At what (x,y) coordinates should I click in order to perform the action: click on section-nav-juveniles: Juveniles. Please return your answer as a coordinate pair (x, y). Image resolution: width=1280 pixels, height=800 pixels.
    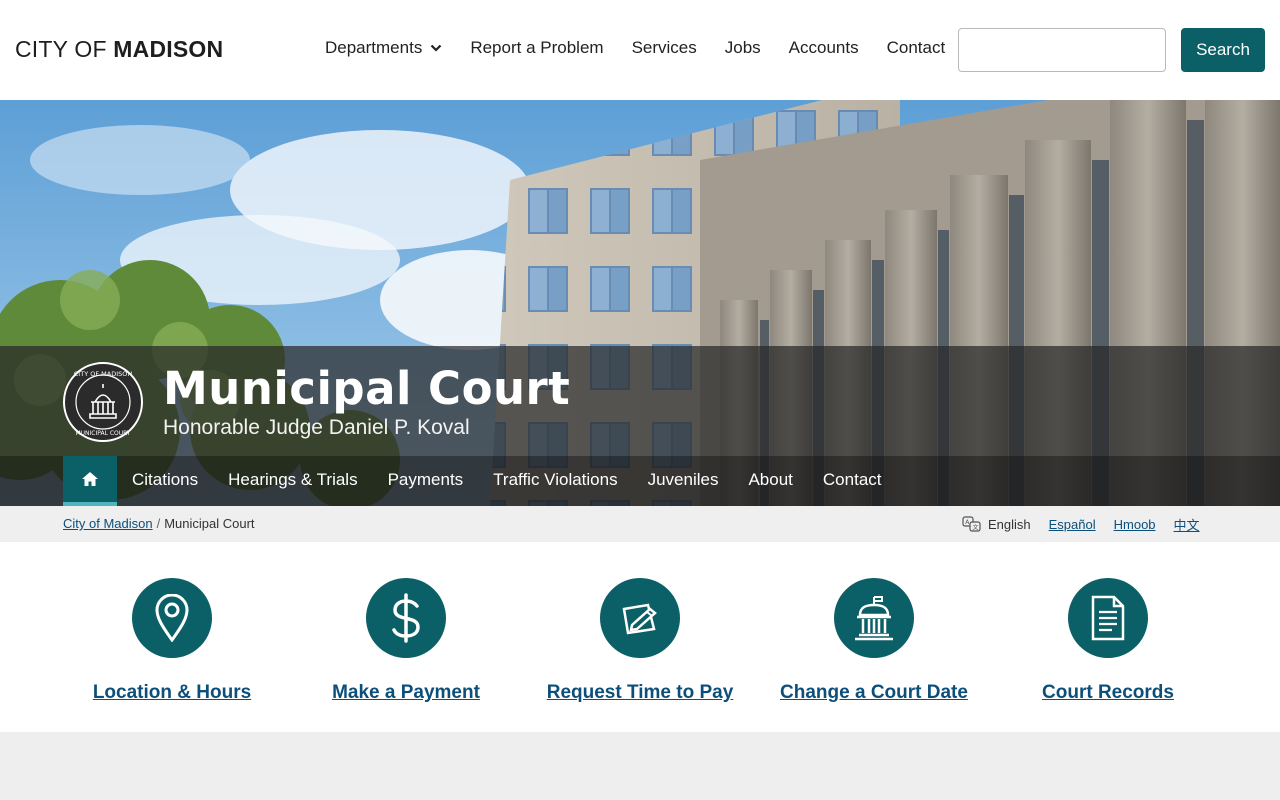
    Looking at the image, I should click on (683, 480).